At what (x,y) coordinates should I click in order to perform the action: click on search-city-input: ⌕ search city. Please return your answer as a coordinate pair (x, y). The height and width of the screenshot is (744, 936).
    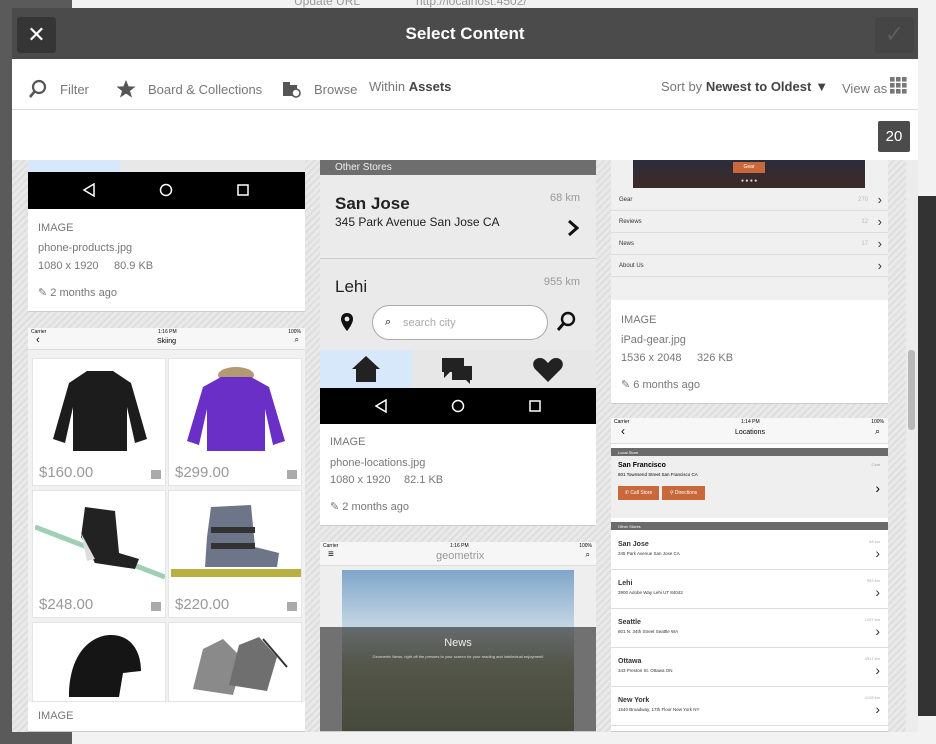
    Looking at the image, I should click on (460, 322).